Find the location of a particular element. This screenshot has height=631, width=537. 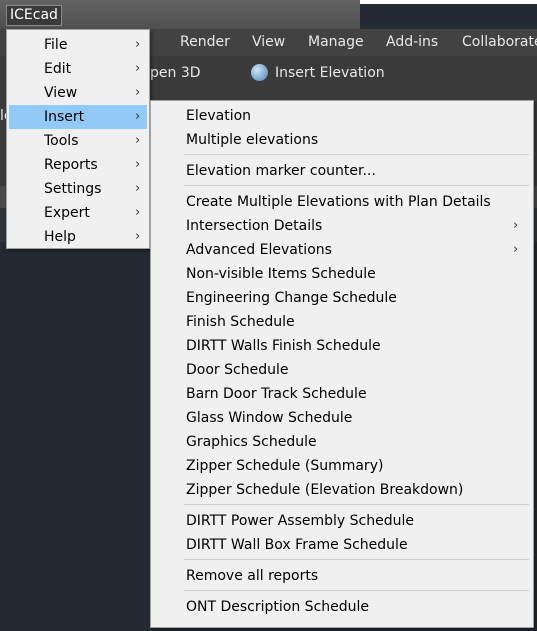

submenu-item-intersection-details: Intersection Details › is located at coordinates (342, 226).